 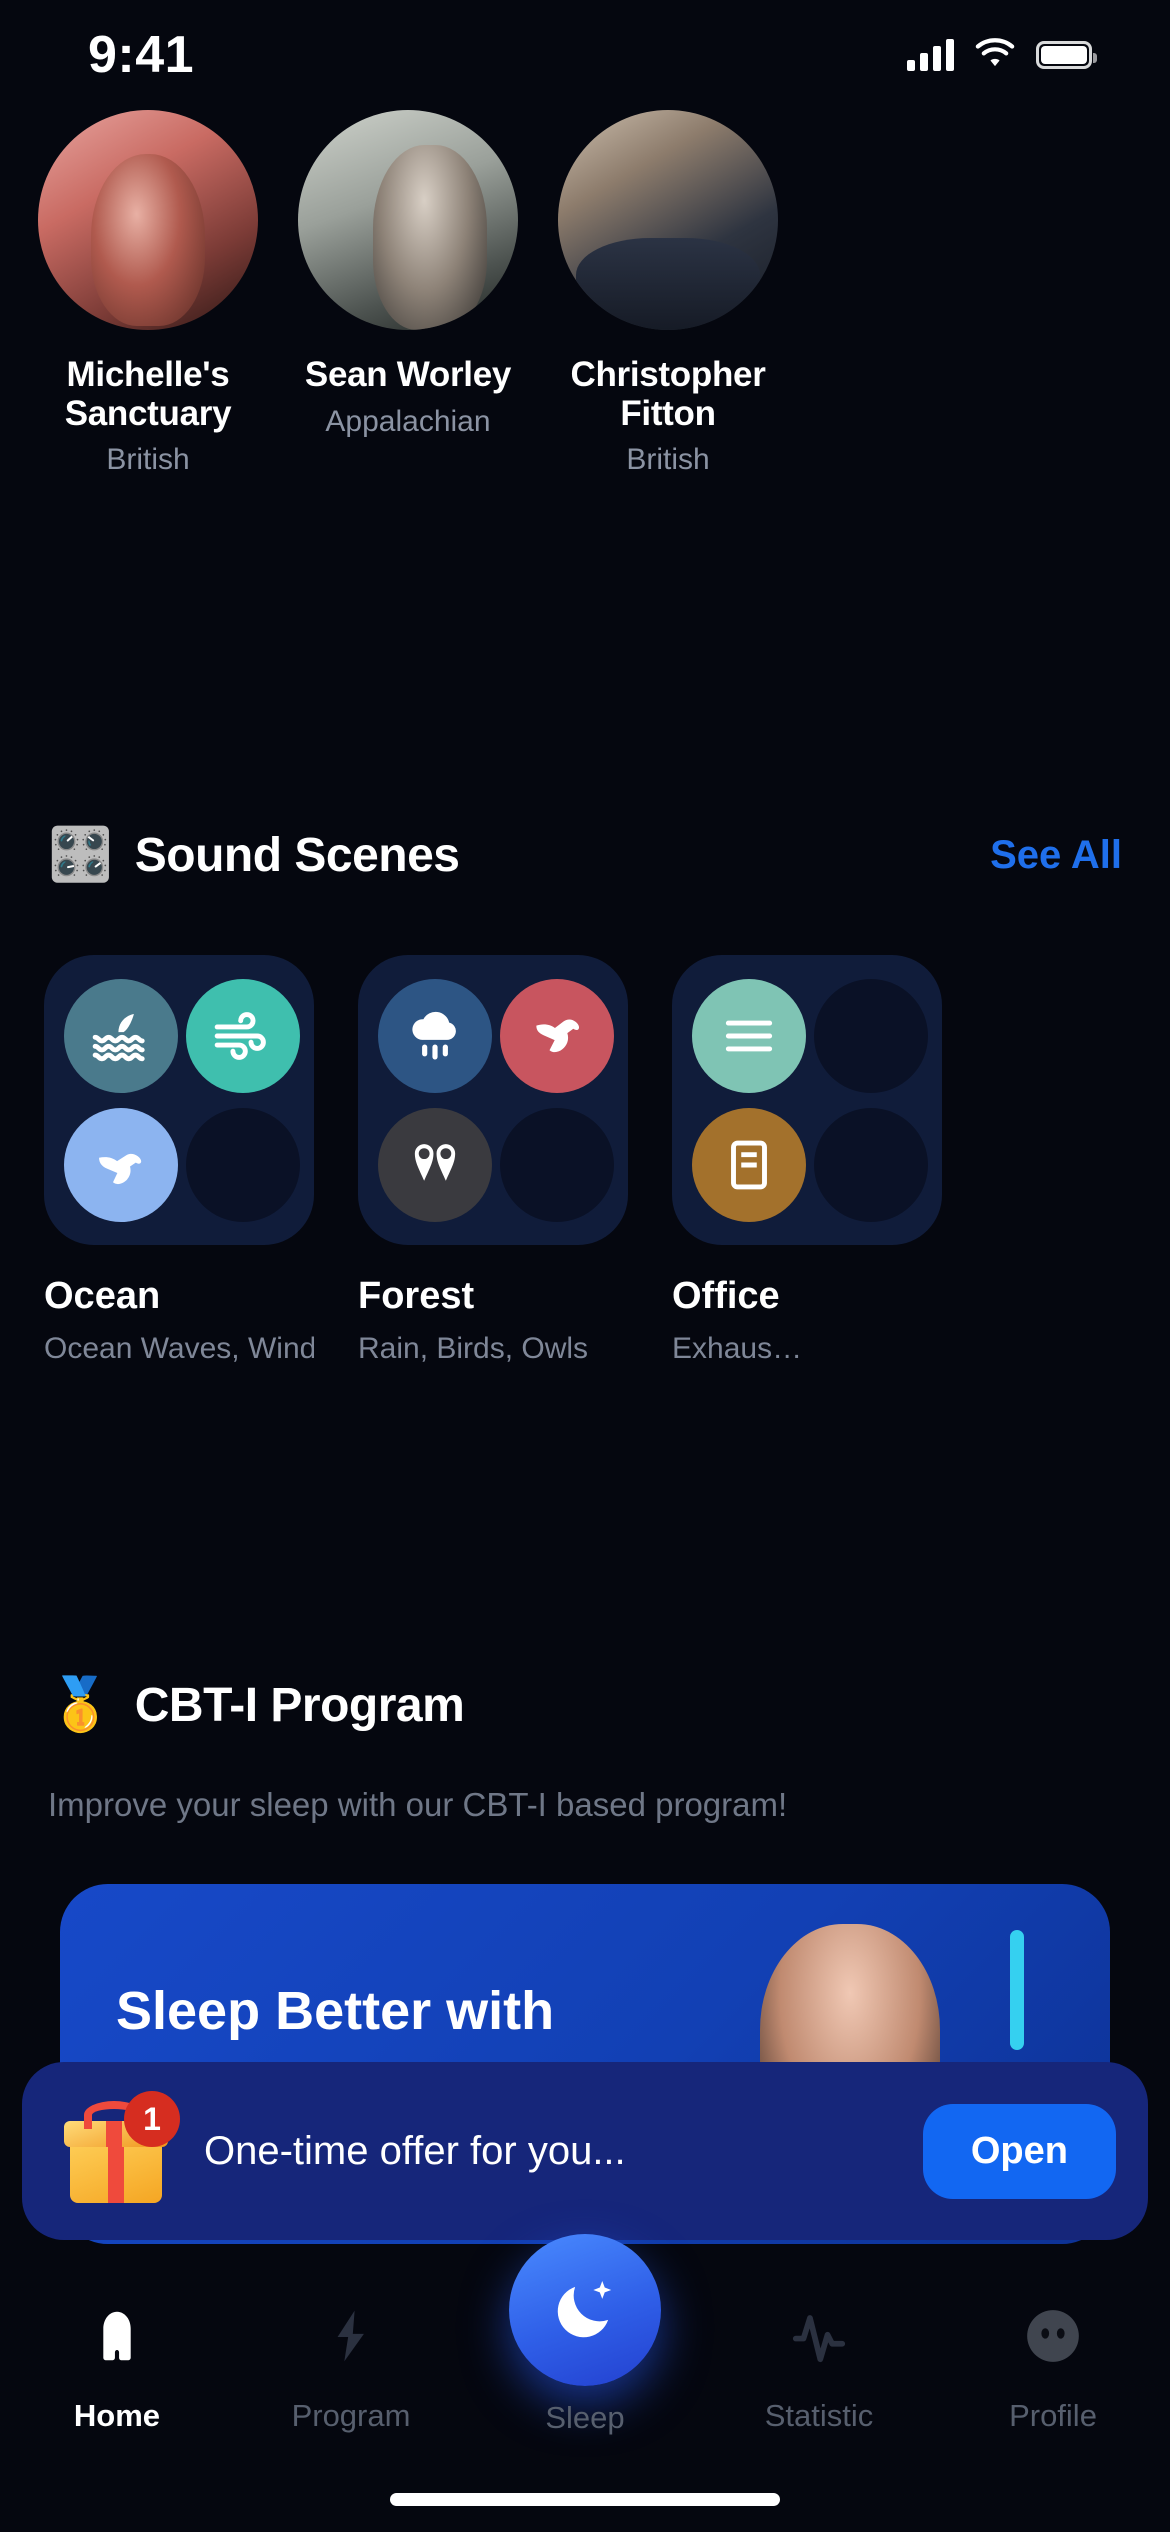 I want to click on tab-label: Program, so click(x=351, y=2415).